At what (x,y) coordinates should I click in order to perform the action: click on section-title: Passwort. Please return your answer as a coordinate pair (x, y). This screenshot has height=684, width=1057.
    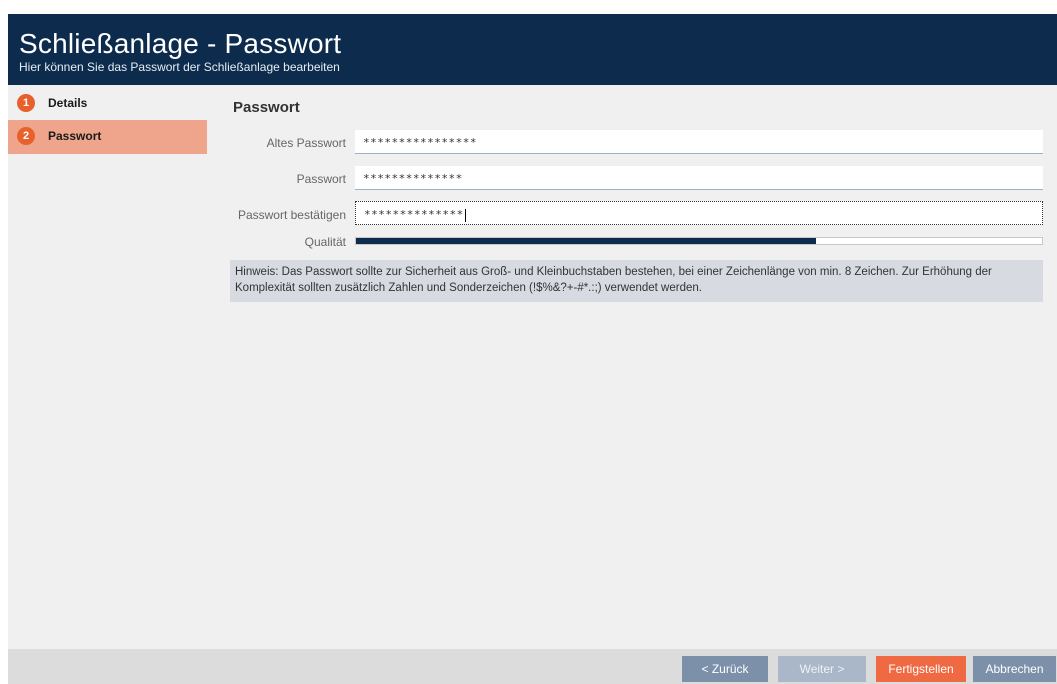
    Looking at the image, I should click on (266, 107).